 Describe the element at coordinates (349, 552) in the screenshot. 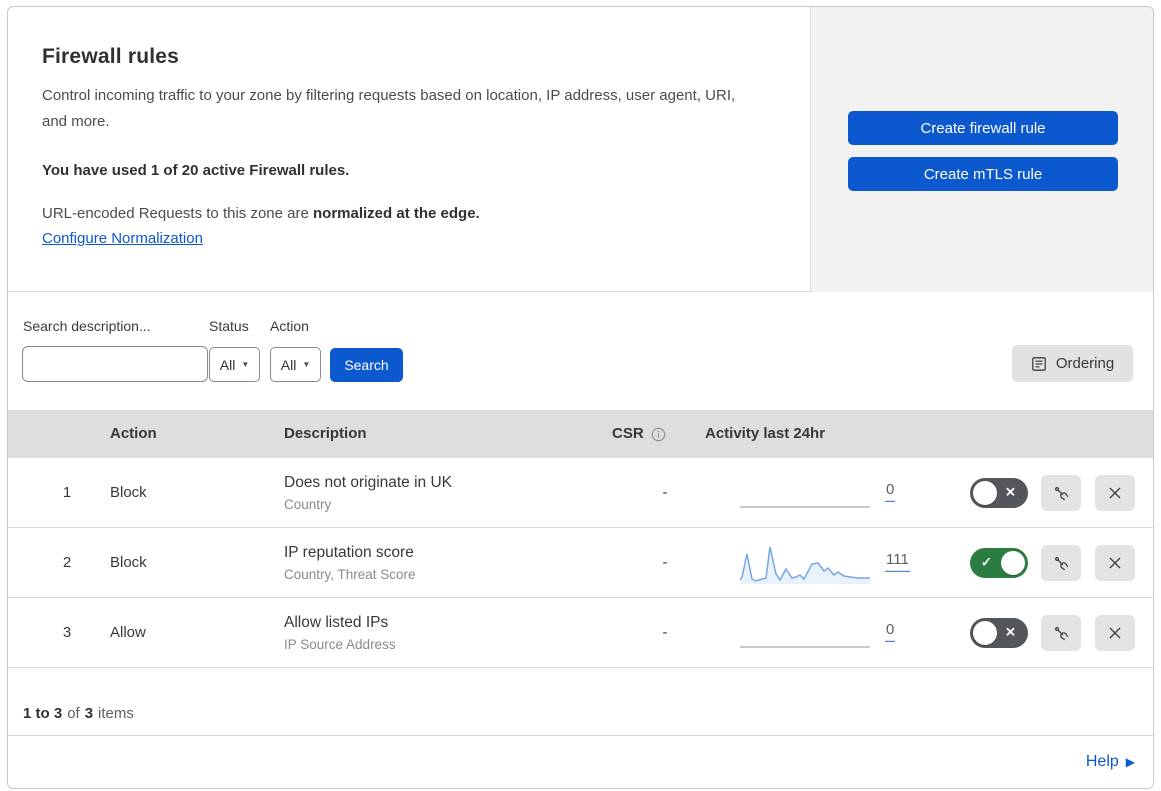

I see `rule-description: IP reputation score` at that location.